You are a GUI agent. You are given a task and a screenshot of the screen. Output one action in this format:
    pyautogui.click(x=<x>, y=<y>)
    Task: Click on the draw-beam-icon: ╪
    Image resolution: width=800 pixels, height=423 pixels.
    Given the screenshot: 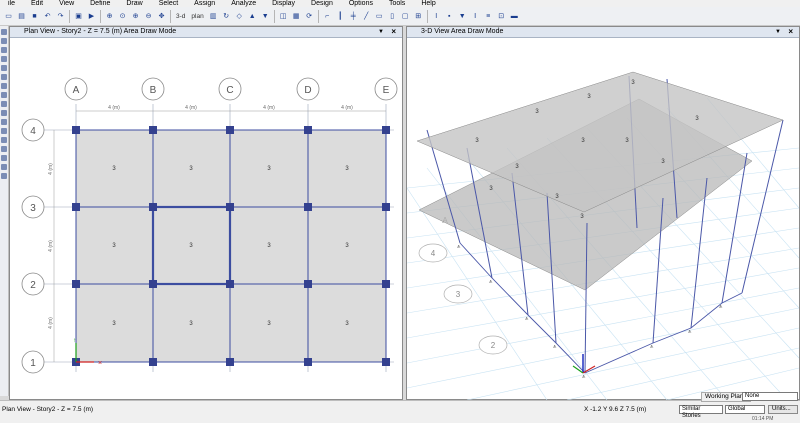 What is the action you would take?
    pyautogui.click(x=353, y=16)
    